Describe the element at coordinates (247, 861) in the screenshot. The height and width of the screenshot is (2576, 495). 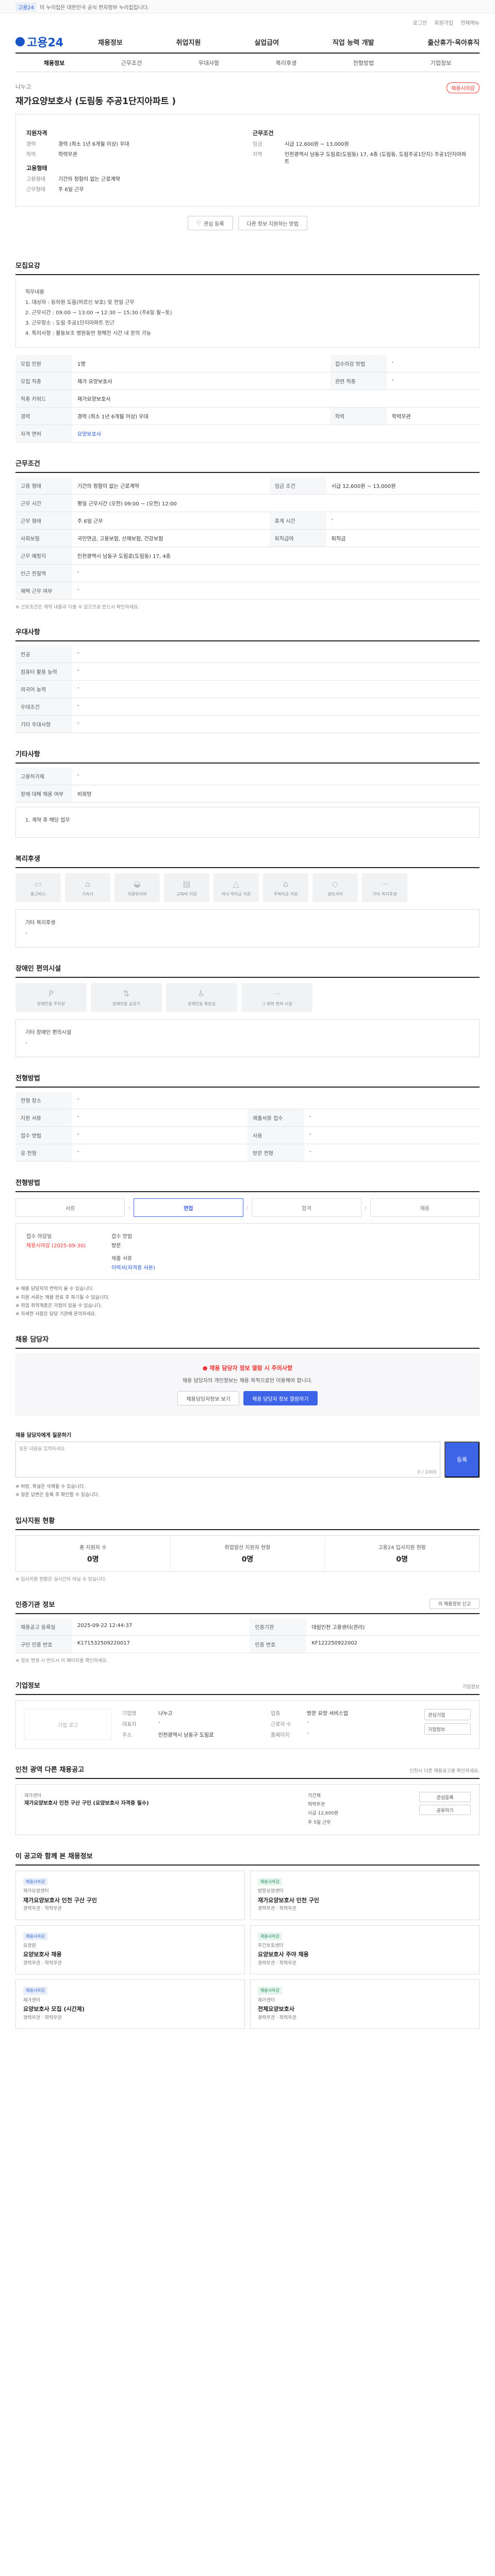
I see `section-title: 복리후생` at that location.